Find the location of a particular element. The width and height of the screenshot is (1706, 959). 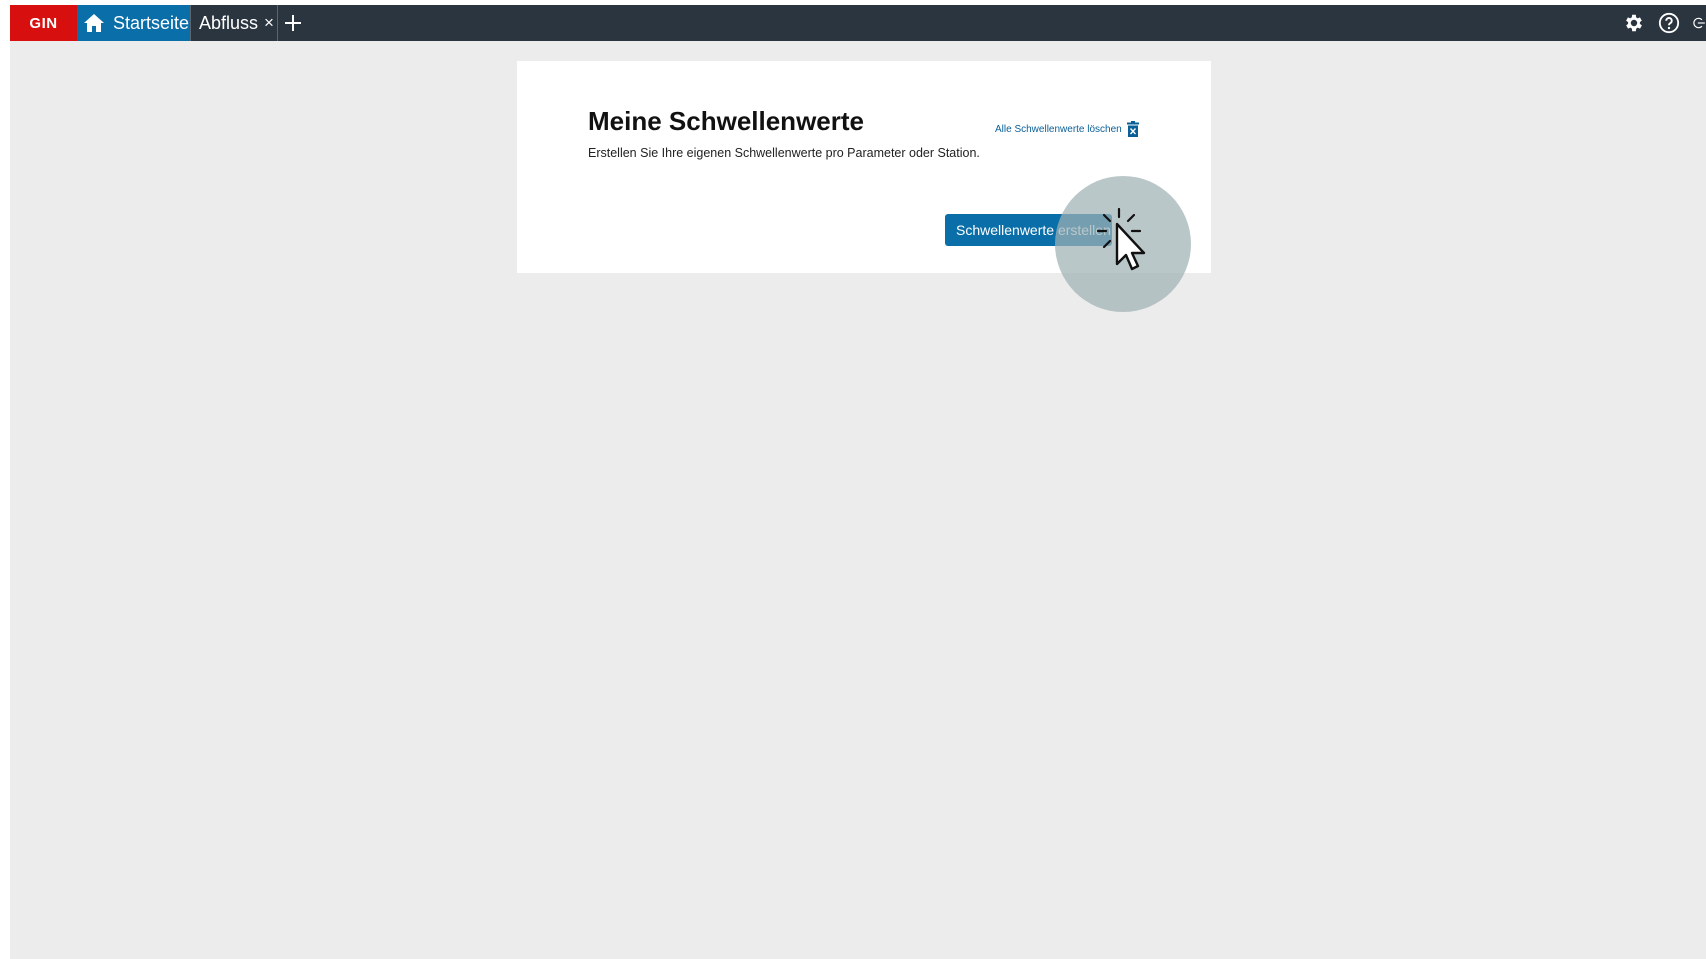

create-thresholds-button: Schwellenwerte erstellen is located at coordinates (1028, 230).